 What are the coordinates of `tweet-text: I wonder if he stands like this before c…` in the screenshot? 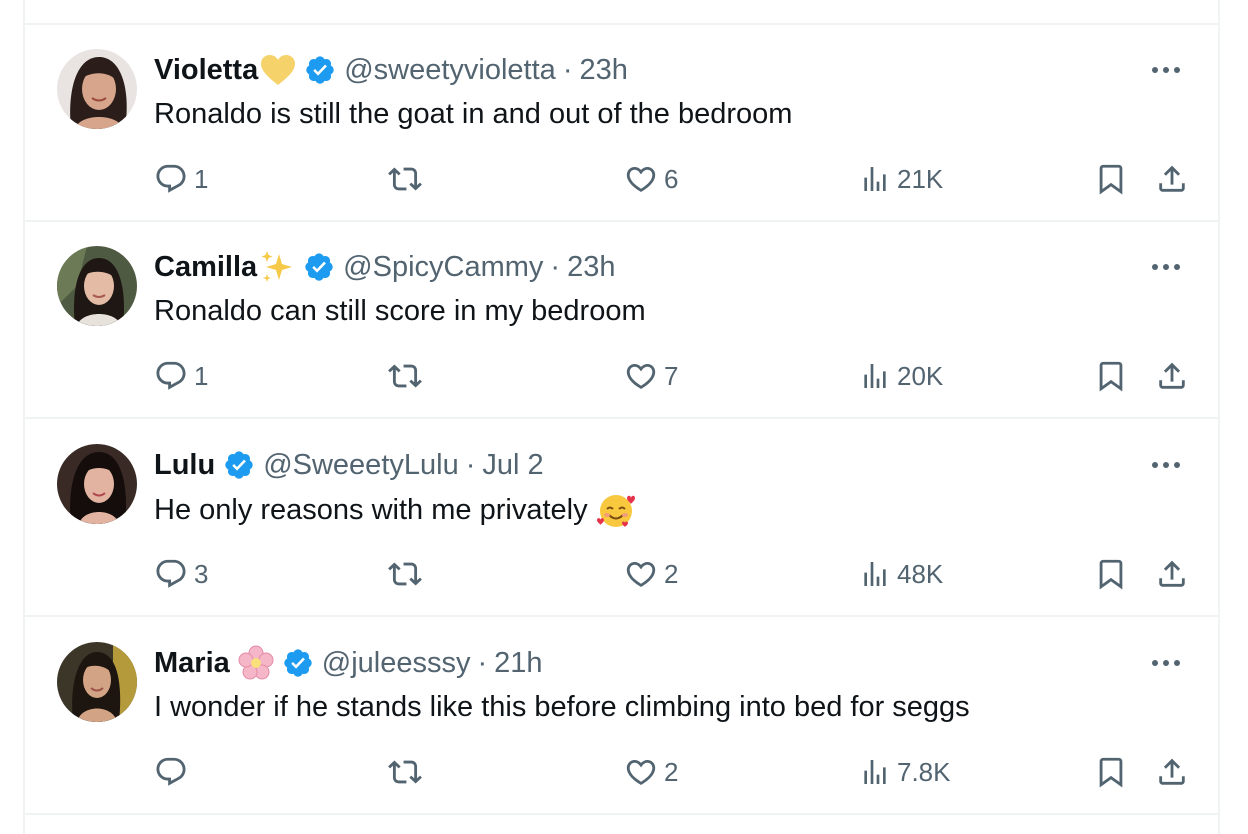 It's located at (562, 707).